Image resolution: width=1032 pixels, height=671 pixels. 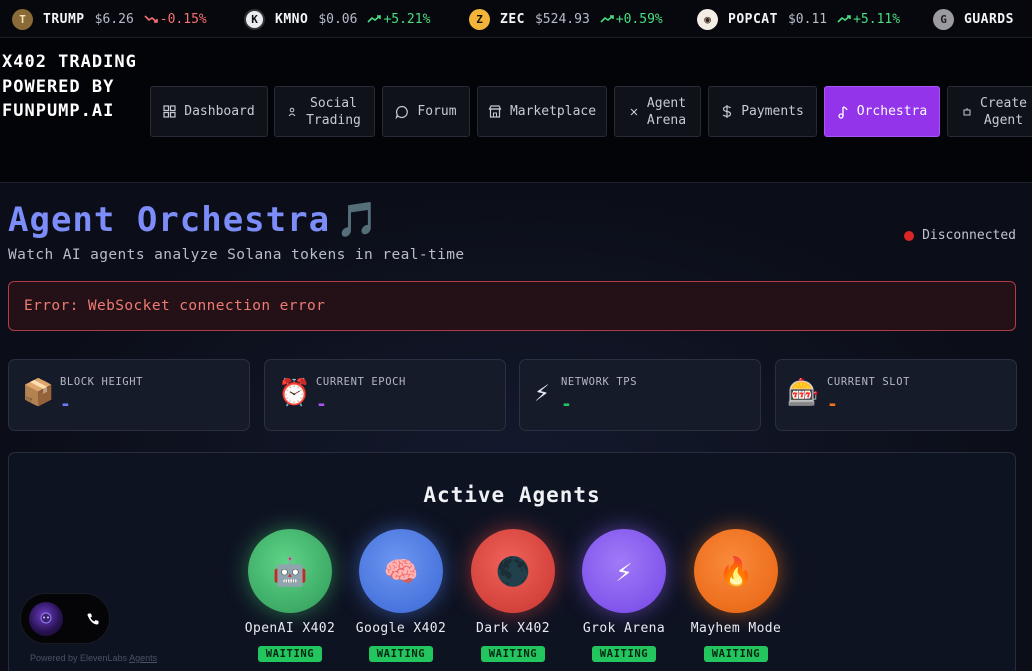 What do you see at coordinates (843, 112) in the screenshot?
I see `music-note-icon` at bounding box center [843, 112].